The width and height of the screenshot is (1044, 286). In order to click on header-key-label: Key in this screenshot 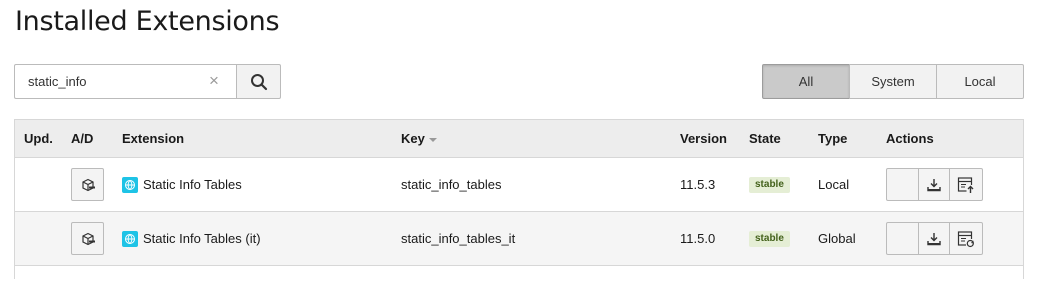, I will do `click(413, 138)`.